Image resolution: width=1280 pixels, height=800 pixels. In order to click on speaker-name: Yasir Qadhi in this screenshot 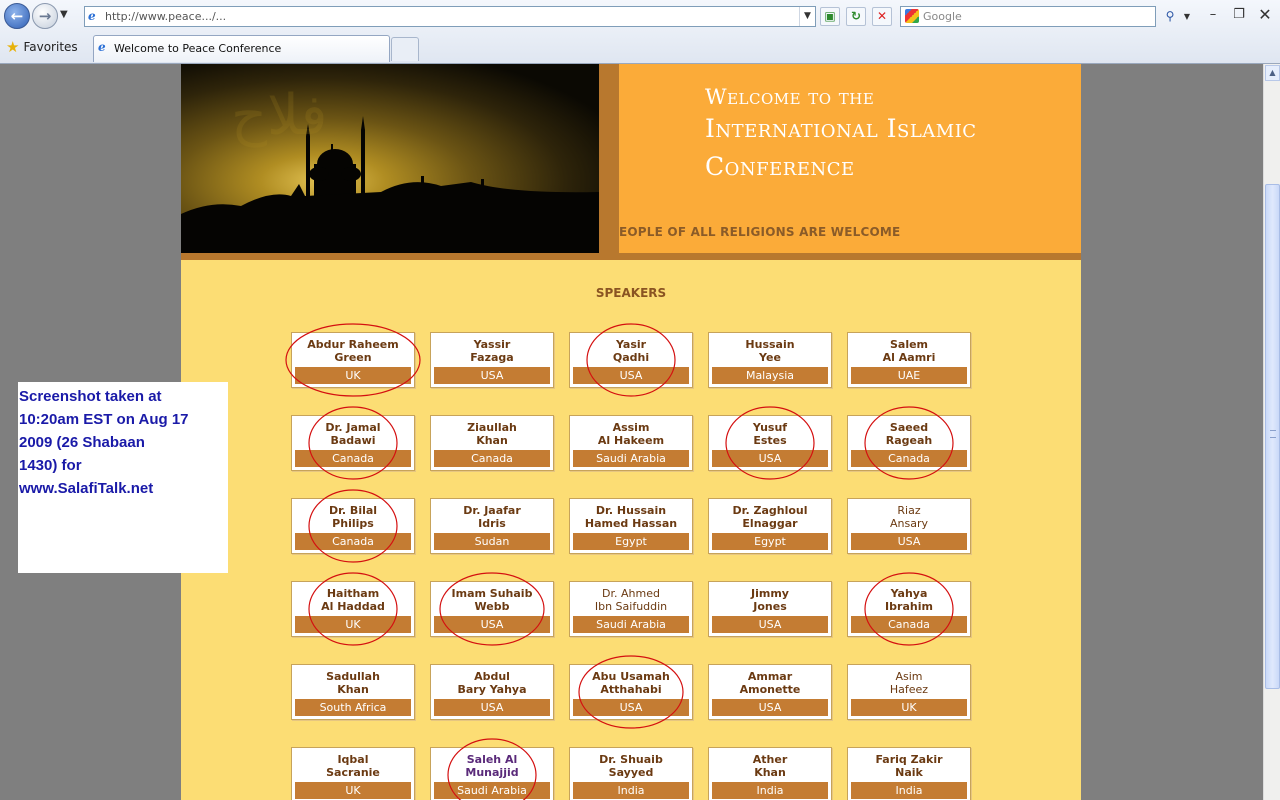, I will do `click(631, 351)`.